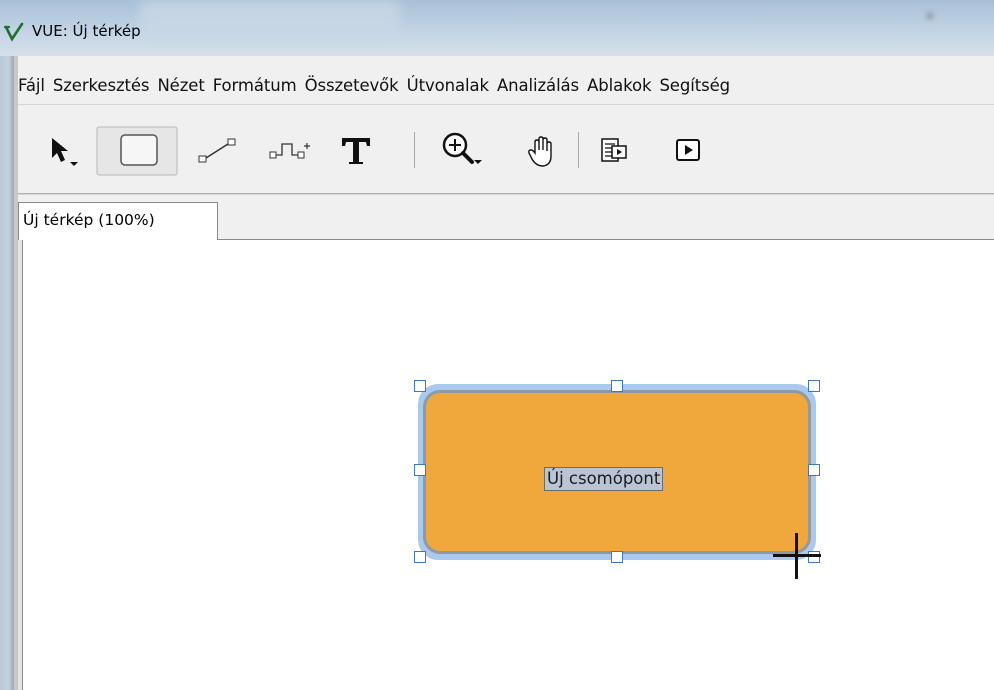 The width and height of the screenshot is (994, 690). What do you see at coordinates (420, 557) in the screenshot?
I see `resize-handle-bottom-left` at bounding box center [420, 557].